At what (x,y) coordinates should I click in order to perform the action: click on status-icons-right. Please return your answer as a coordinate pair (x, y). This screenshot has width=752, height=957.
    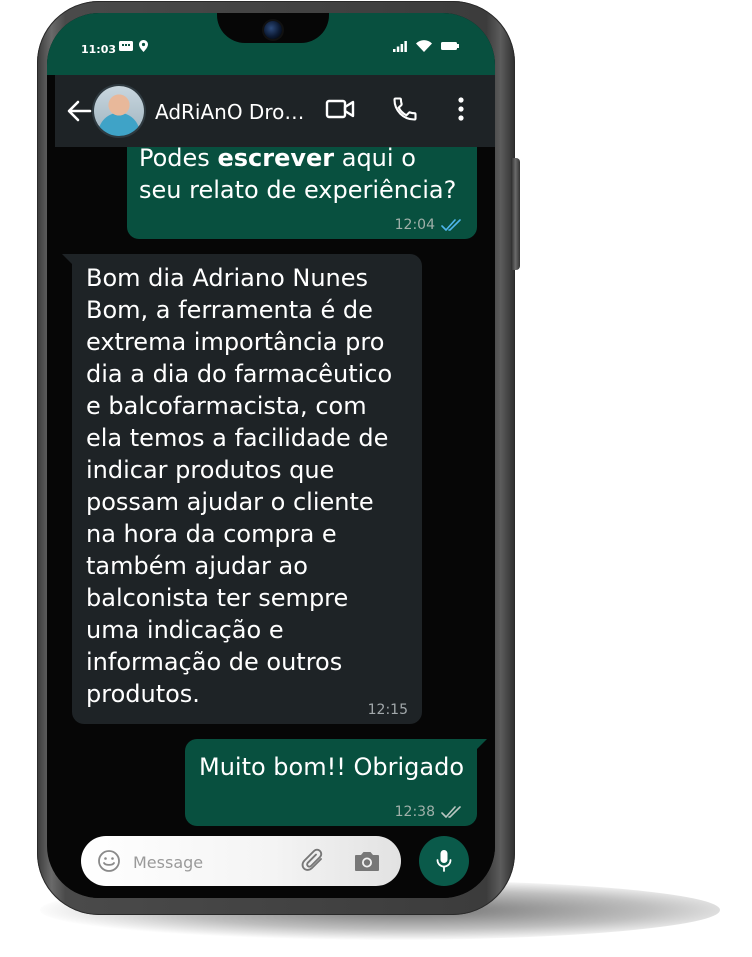
    Looking at the image, I should click on (426, 46).